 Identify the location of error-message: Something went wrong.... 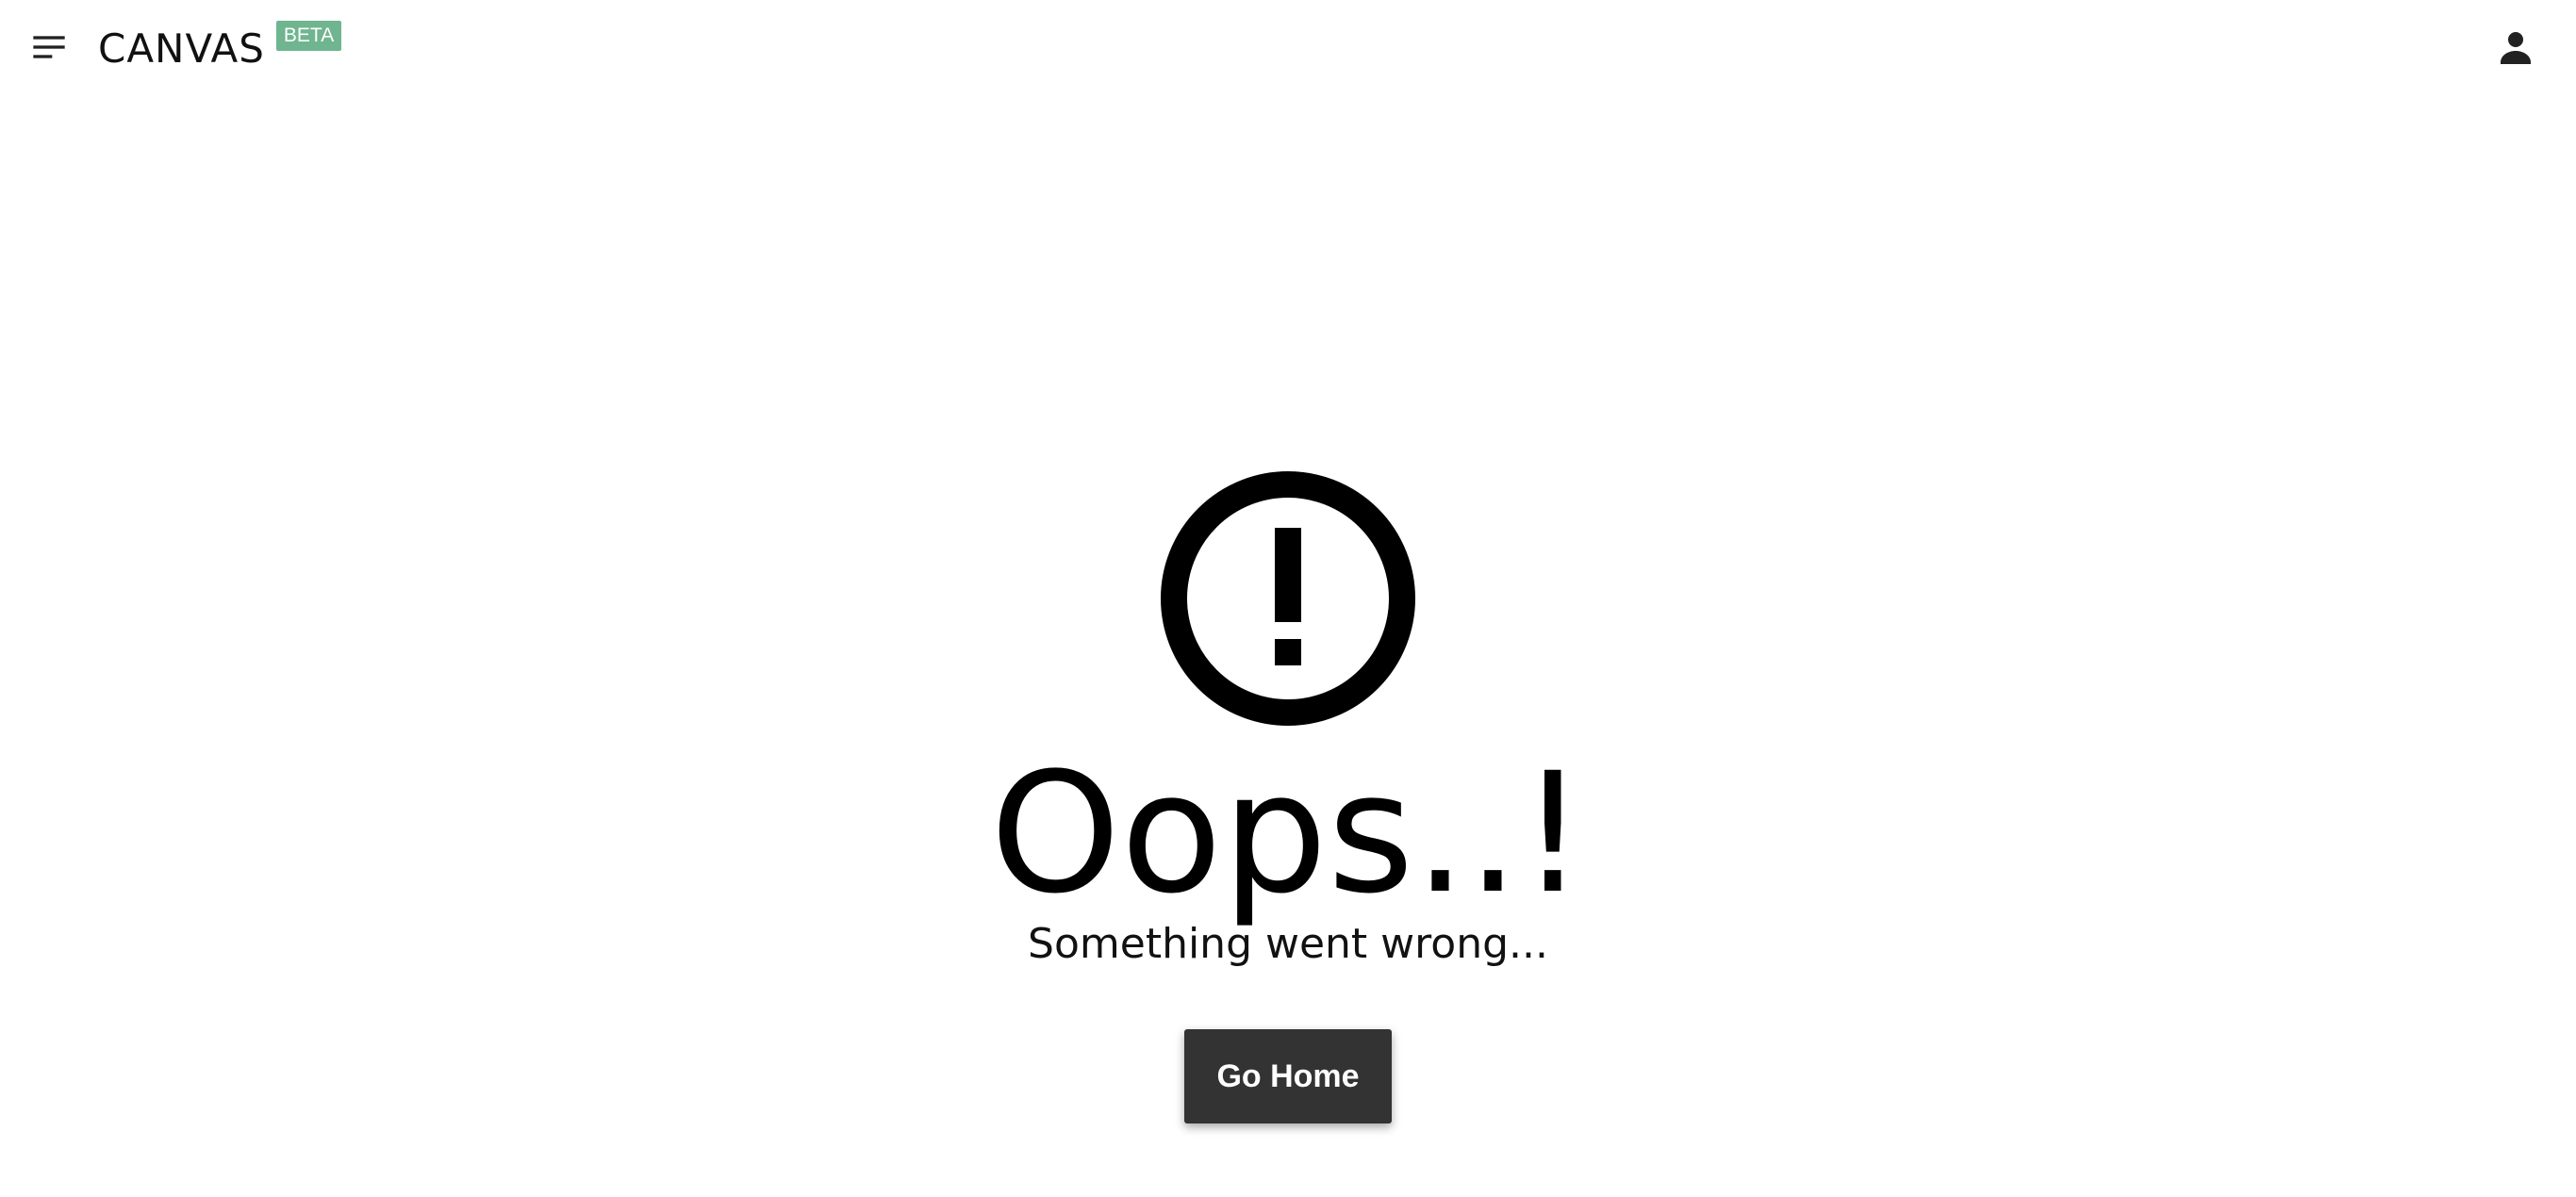
(1288, 944).